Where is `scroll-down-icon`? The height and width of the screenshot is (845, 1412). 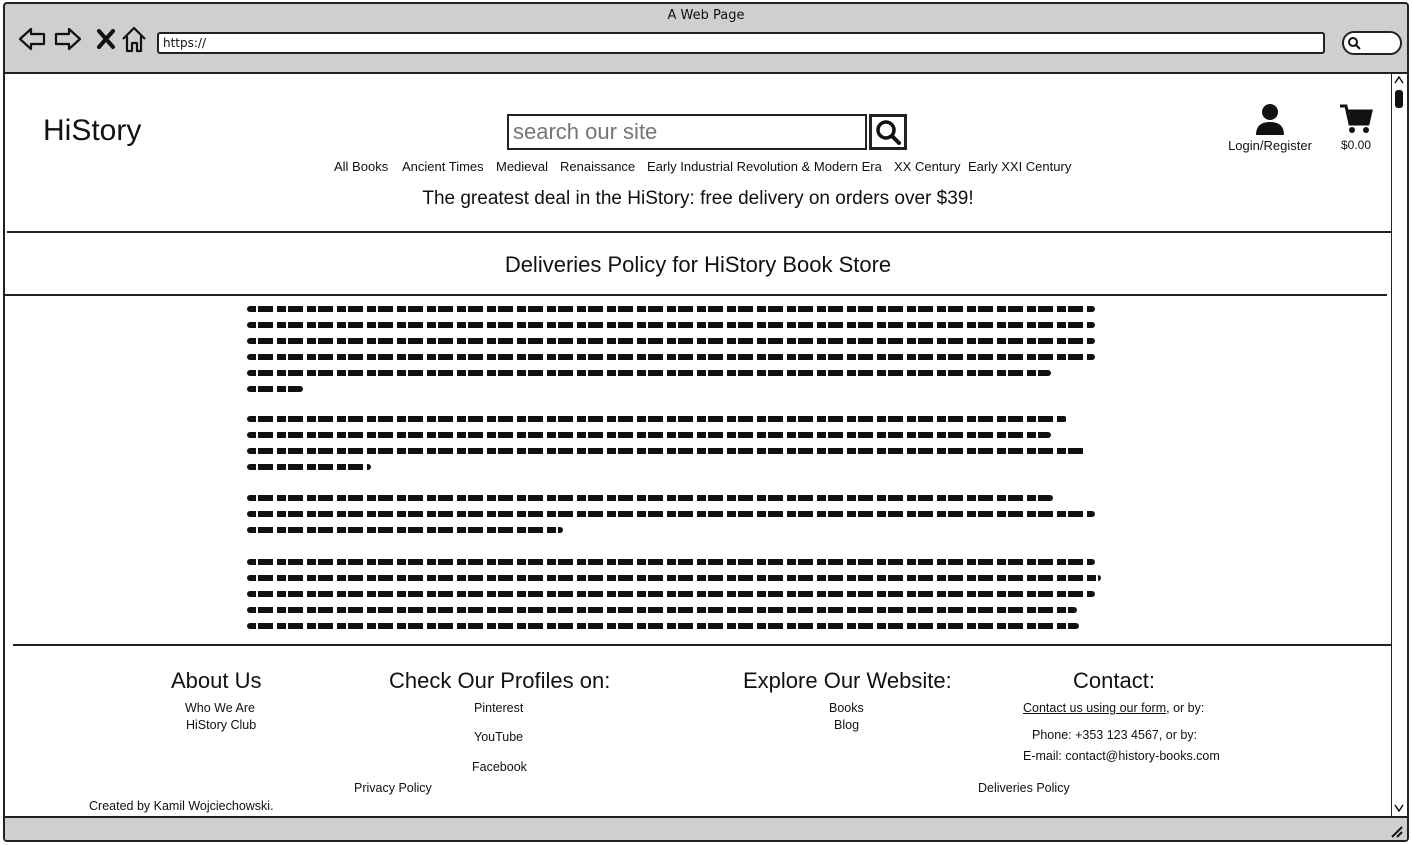
scroll-down-icon is located at coordinates (1399, 808).